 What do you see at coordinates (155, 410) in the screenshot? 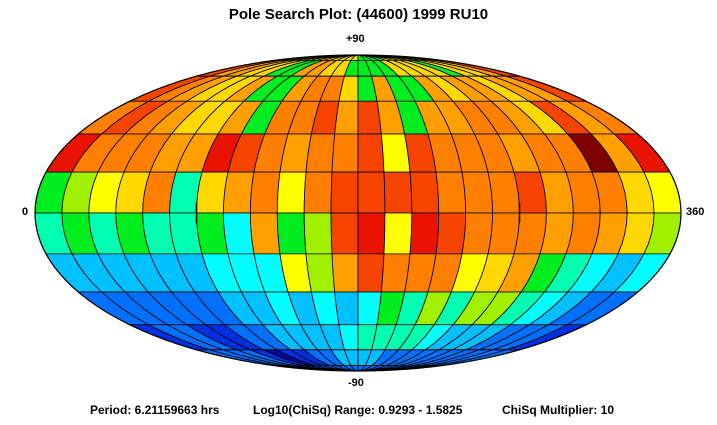
I see `footer-period: Period: 6.21159663 hrs` at bounding box center [155, 410].